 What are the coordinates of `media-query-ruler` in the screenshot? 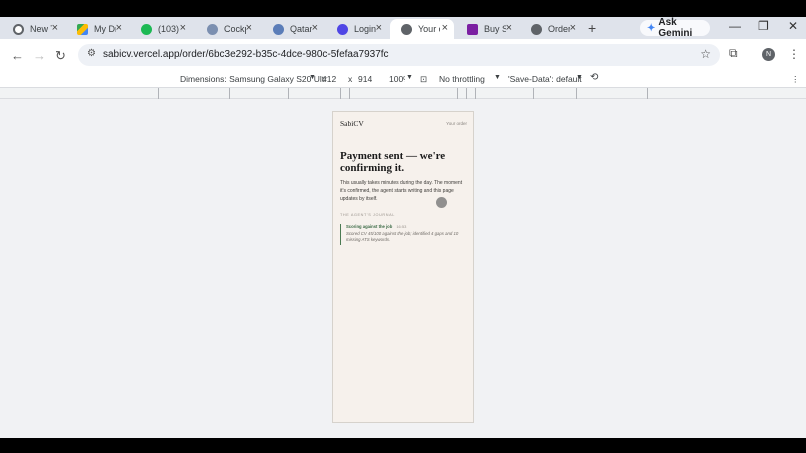 It's located at (403, 93).